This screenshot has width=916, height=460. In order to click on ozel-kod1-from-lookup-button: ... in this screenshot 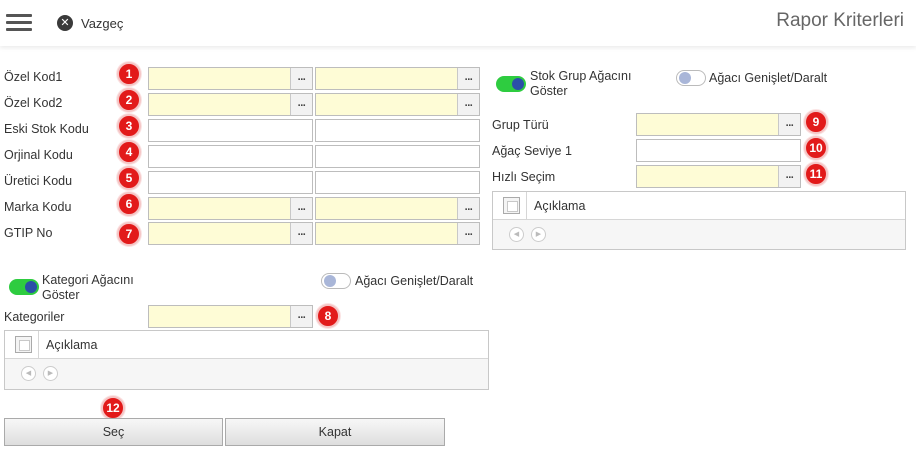, I will do `click(301, 78)`.